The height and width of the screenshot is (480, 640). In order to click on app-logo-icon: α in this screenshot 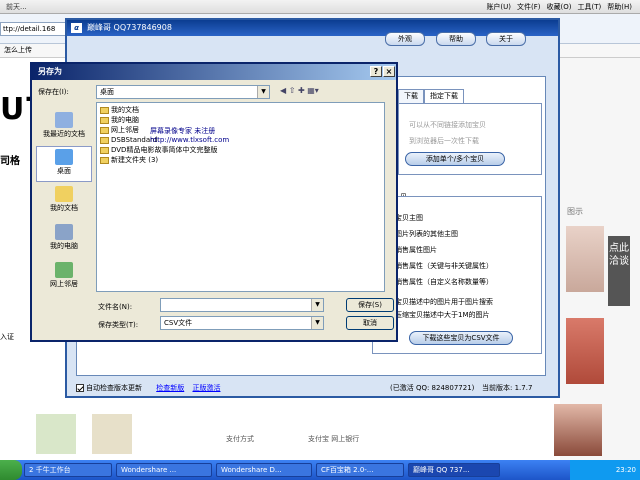, I will do `click(76, 28)`.